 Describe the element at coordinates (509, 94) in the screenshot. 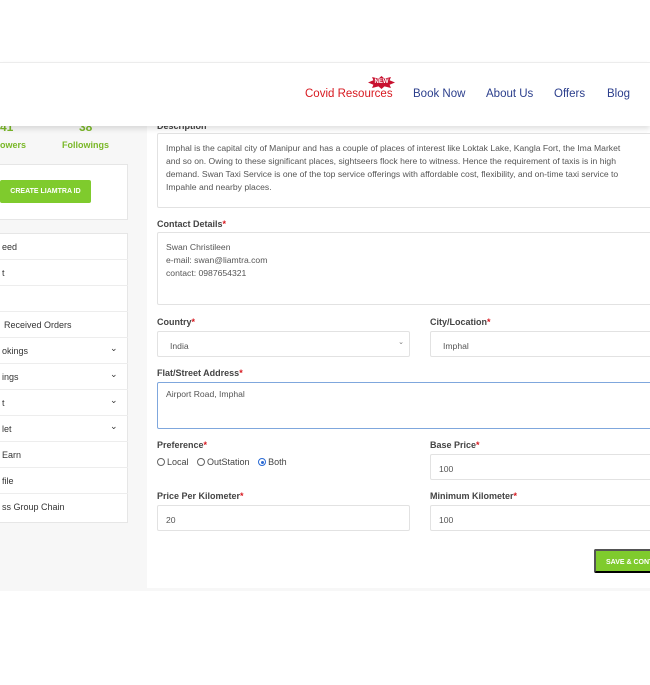

I see `nav-about-us: About Us` at that location.